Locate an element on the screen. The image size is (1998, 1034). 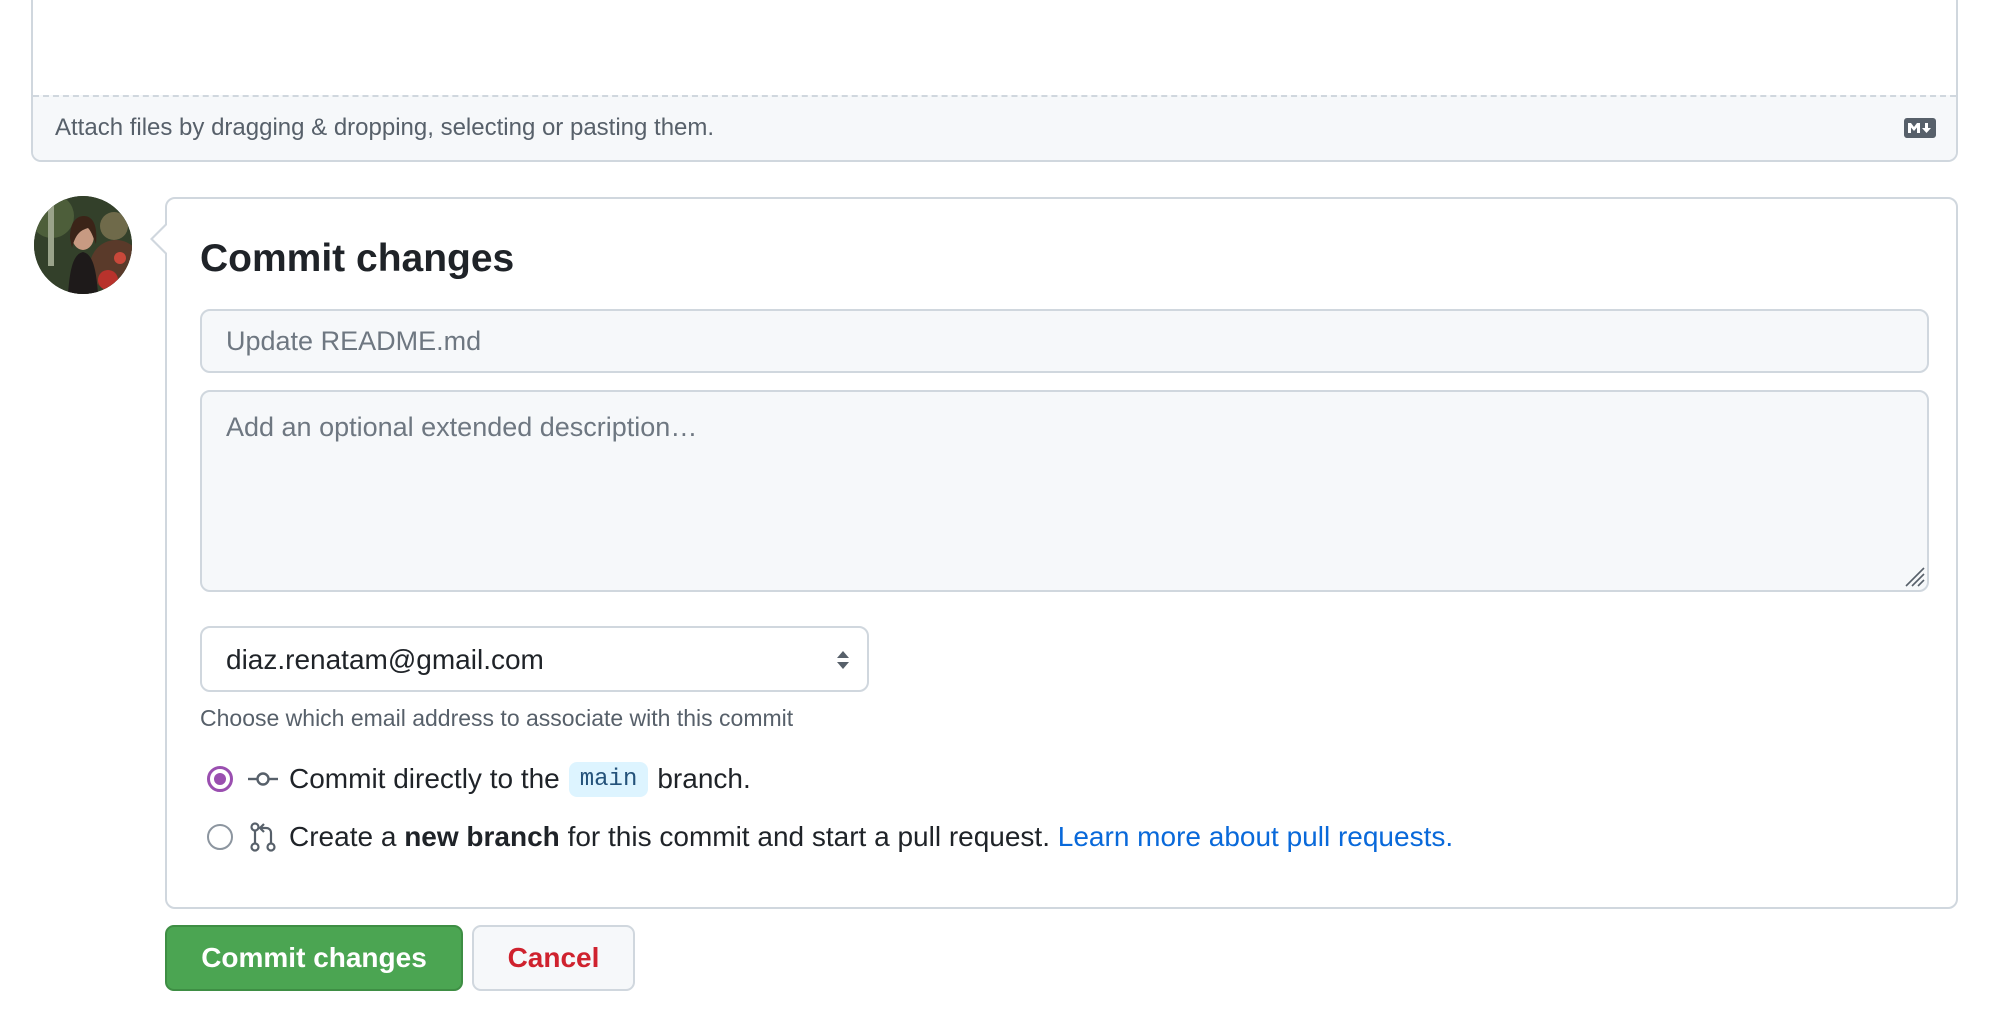
learn-more-link: Learn more about pull requests. is located at coordinates (1255, 837).